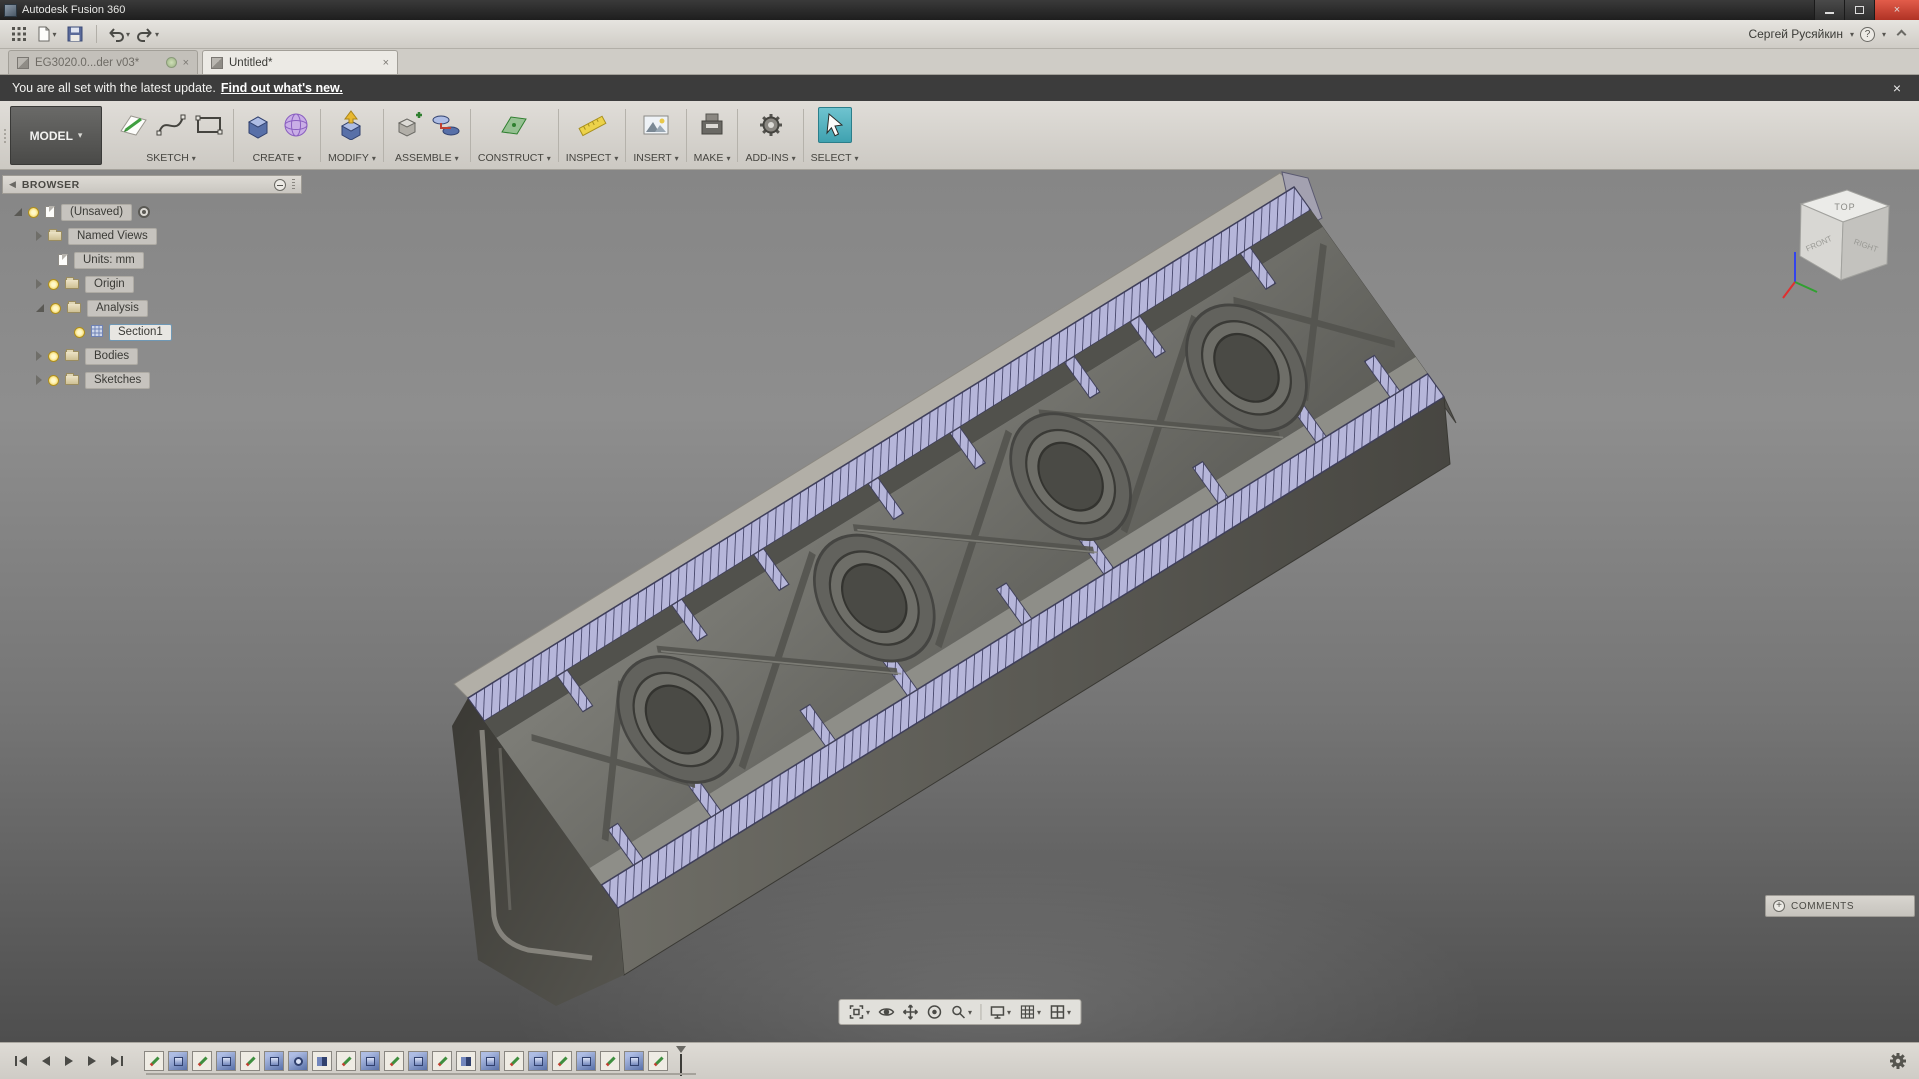 The image size is (1919, 1079). Describe the element at coordinates (1779, 906) in the screenshot. I see `add-comment-icon: +` at that location.